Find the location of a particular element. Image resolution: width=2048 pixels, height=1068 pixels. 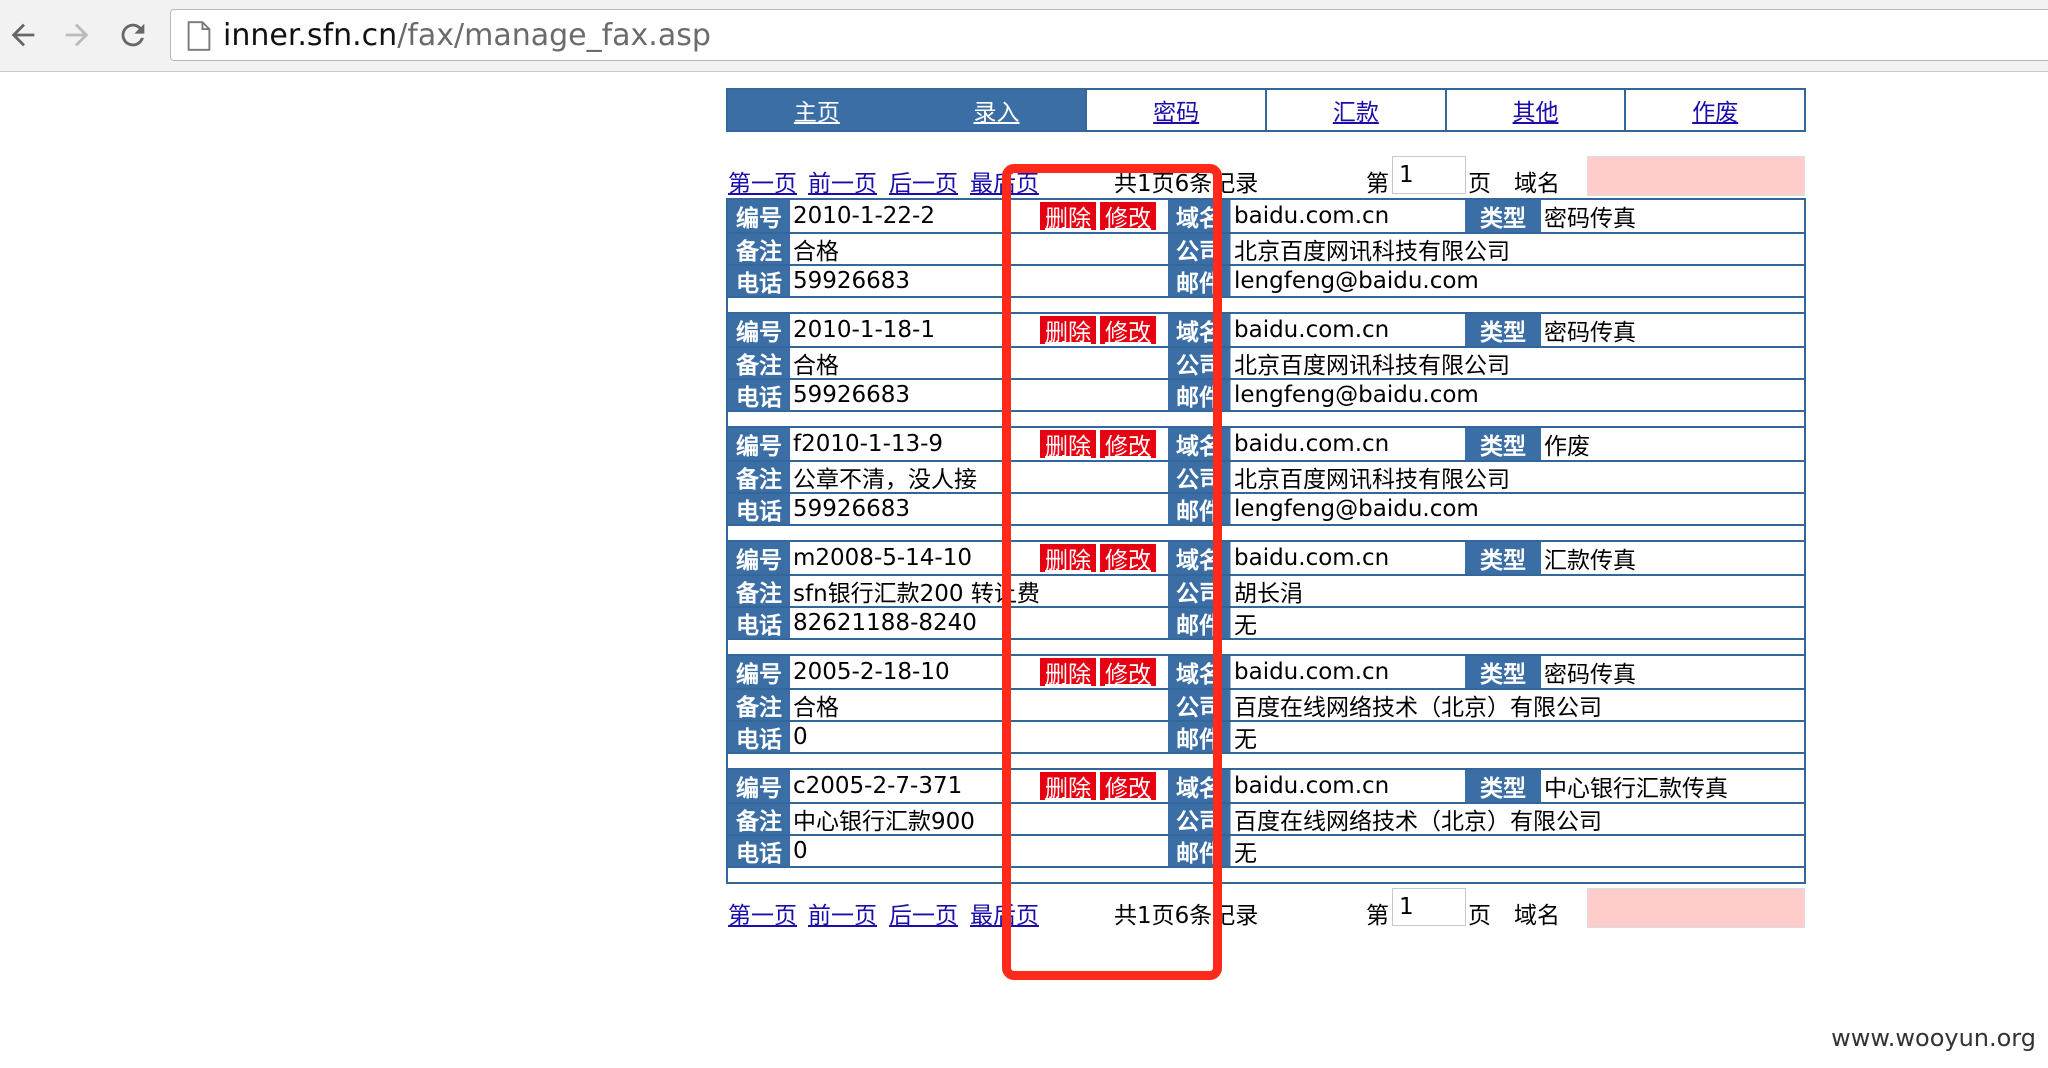

nav-remittance: 汇款 is located at coordinates (1355, 110).